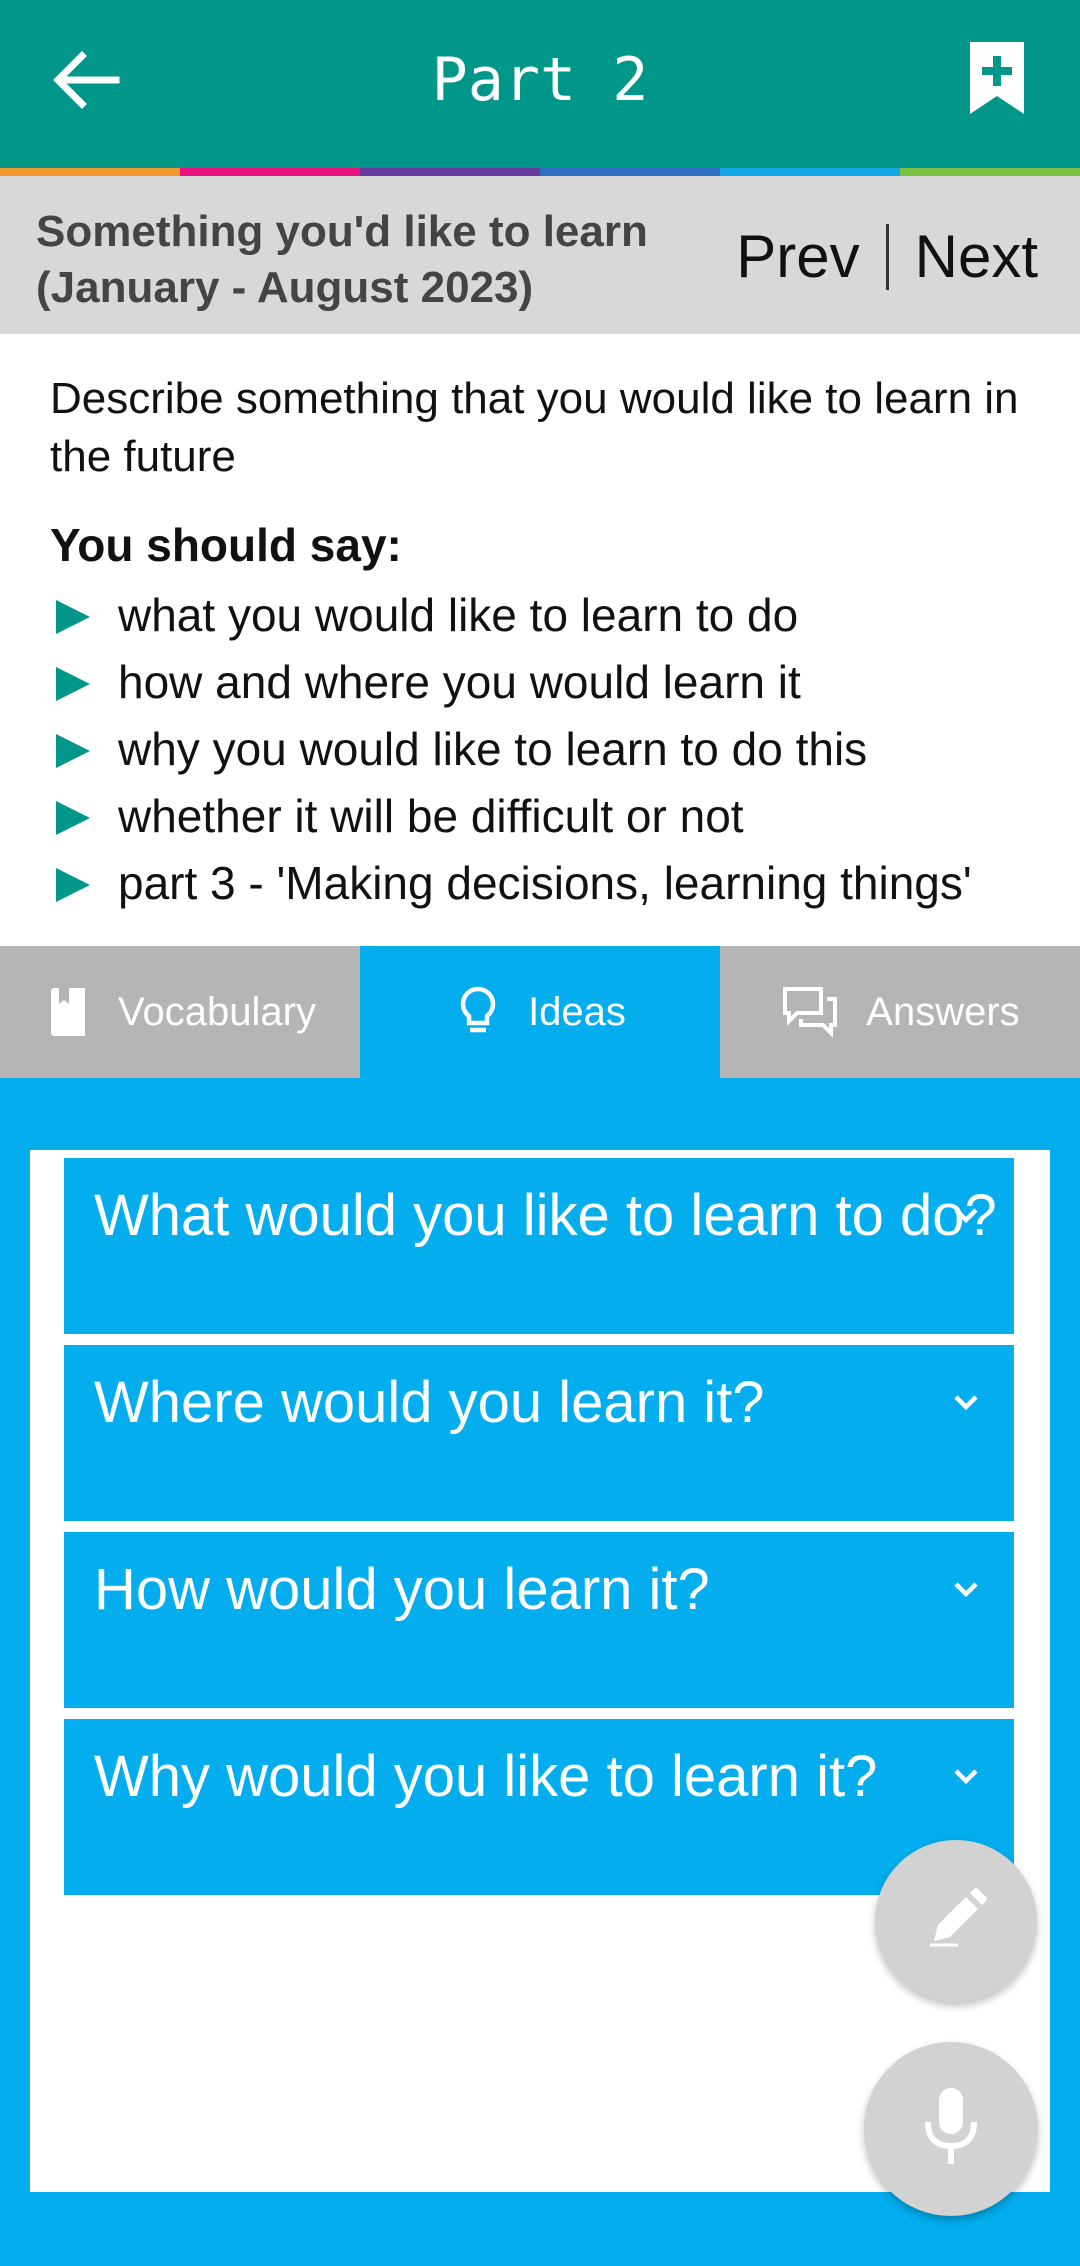 The image size is (1080, 2266). I want to click on cue-point: why you would like to learn to do this, so click(550, 749).